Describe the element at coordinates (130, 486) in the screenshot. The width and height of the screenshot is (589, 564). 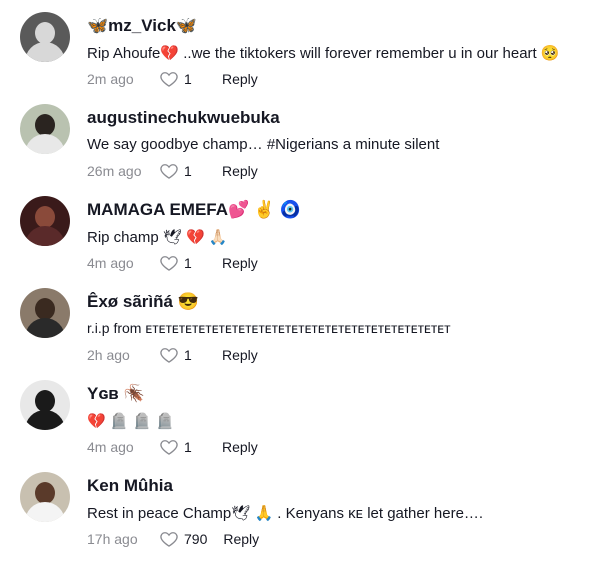
I see `comment-username: Ken Mûhia` at that location.